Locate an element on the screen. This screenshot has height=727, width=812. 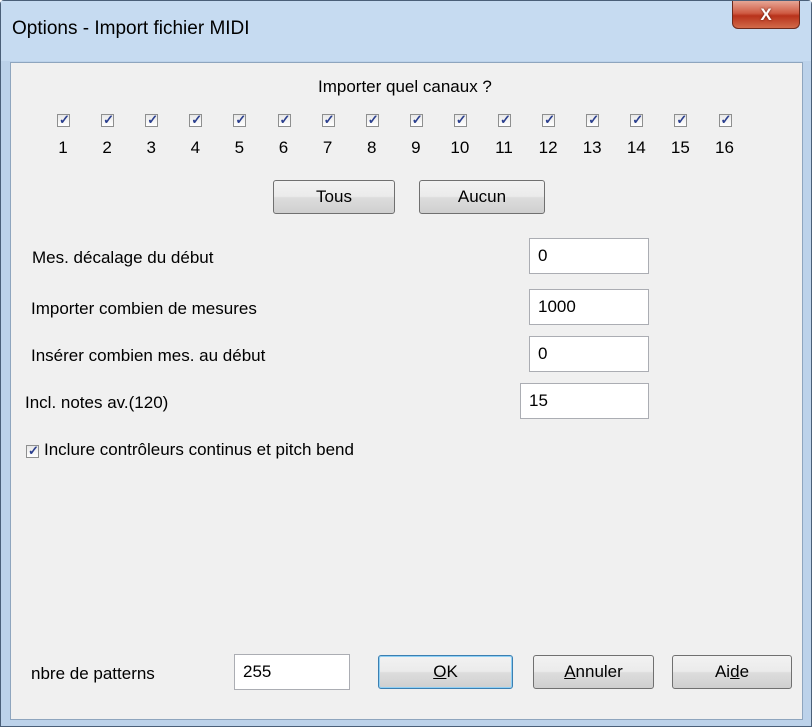
channel-checkbox-9: ✓ is located at coordinates (416, 119).